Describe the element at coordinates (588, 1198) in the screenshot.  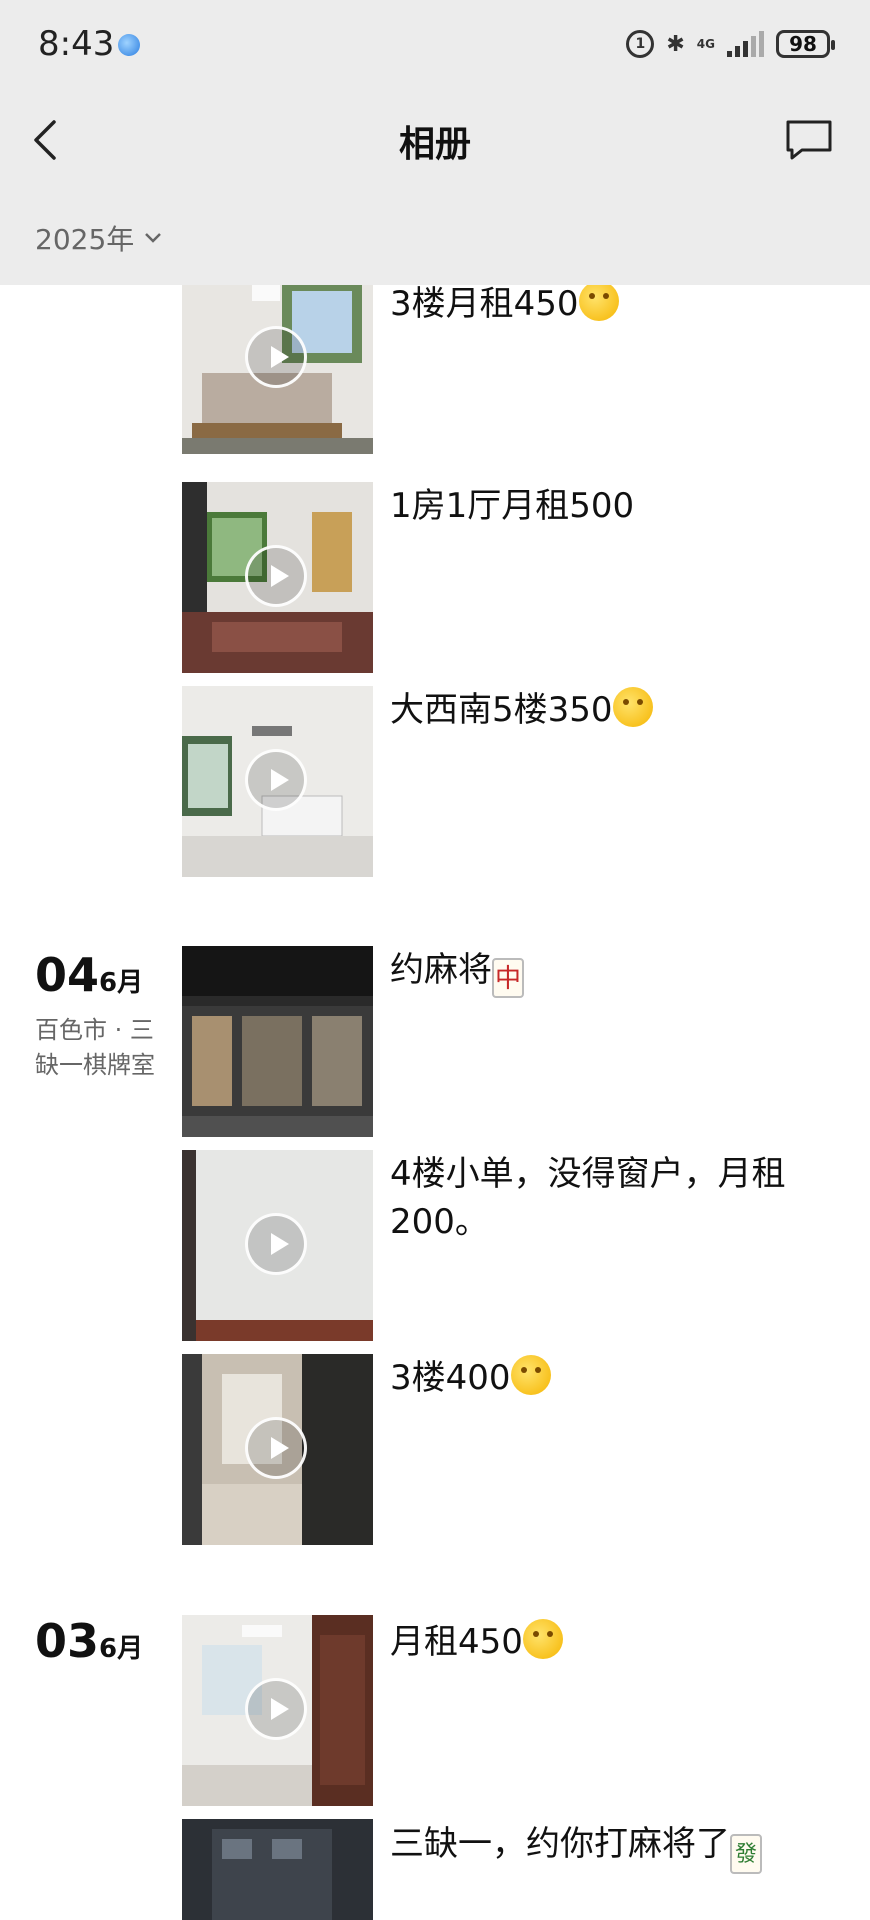
I see `post-caption: 4楼小单，没得窗户，月租200。` at that location.